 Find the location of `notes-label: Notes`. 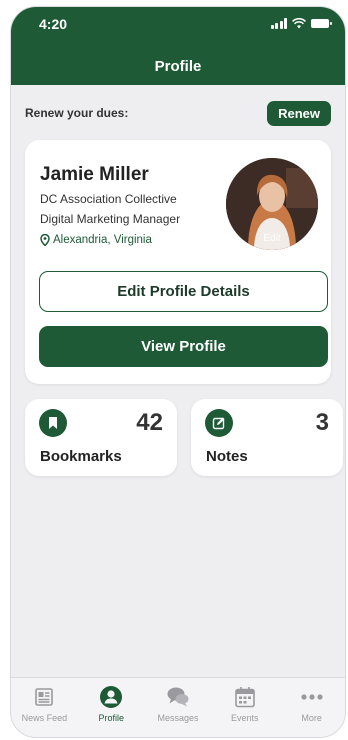

notes-label: Notes is located at coordinates (227, 456).